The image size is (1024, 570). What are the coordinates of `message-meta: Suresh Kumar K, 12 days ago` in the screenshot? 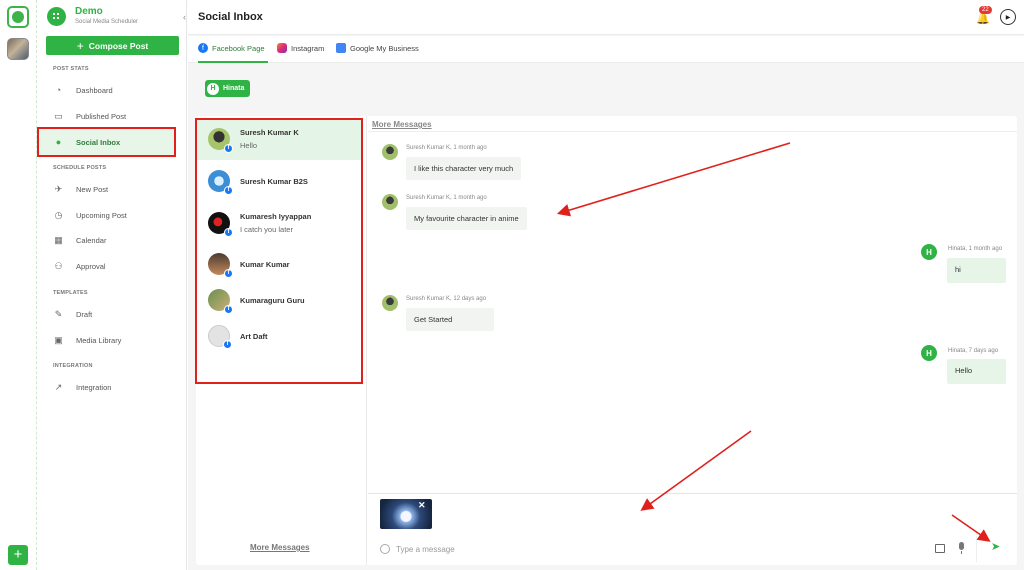 It's located at (446, 299).